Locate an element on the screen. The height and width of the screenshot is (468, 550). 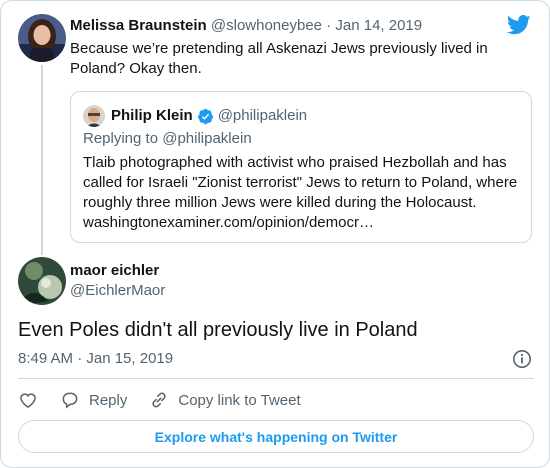
quoted-author-name: Philip Klein is located at coordinates (152, 116).